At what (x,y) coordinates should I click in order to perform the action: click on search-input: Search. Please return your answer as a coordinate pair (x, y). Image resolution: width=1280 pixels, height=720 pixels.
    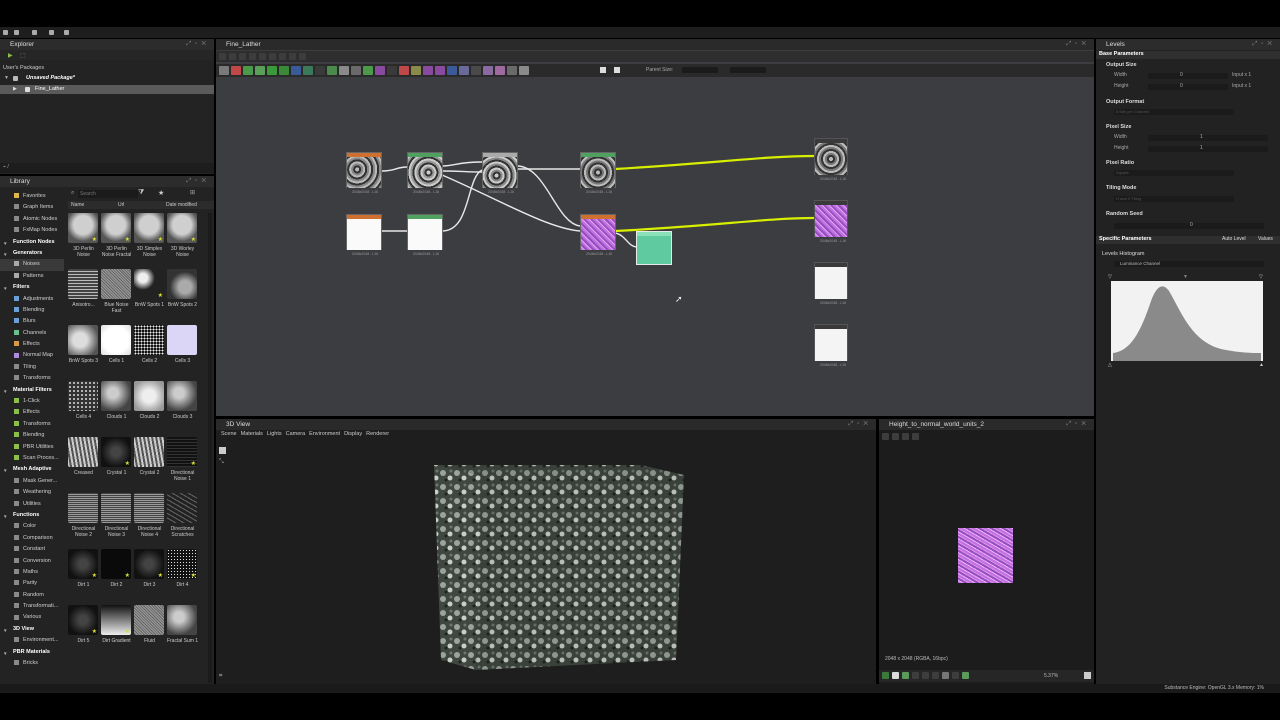
    Looking at the image, I should click on (108, 194).